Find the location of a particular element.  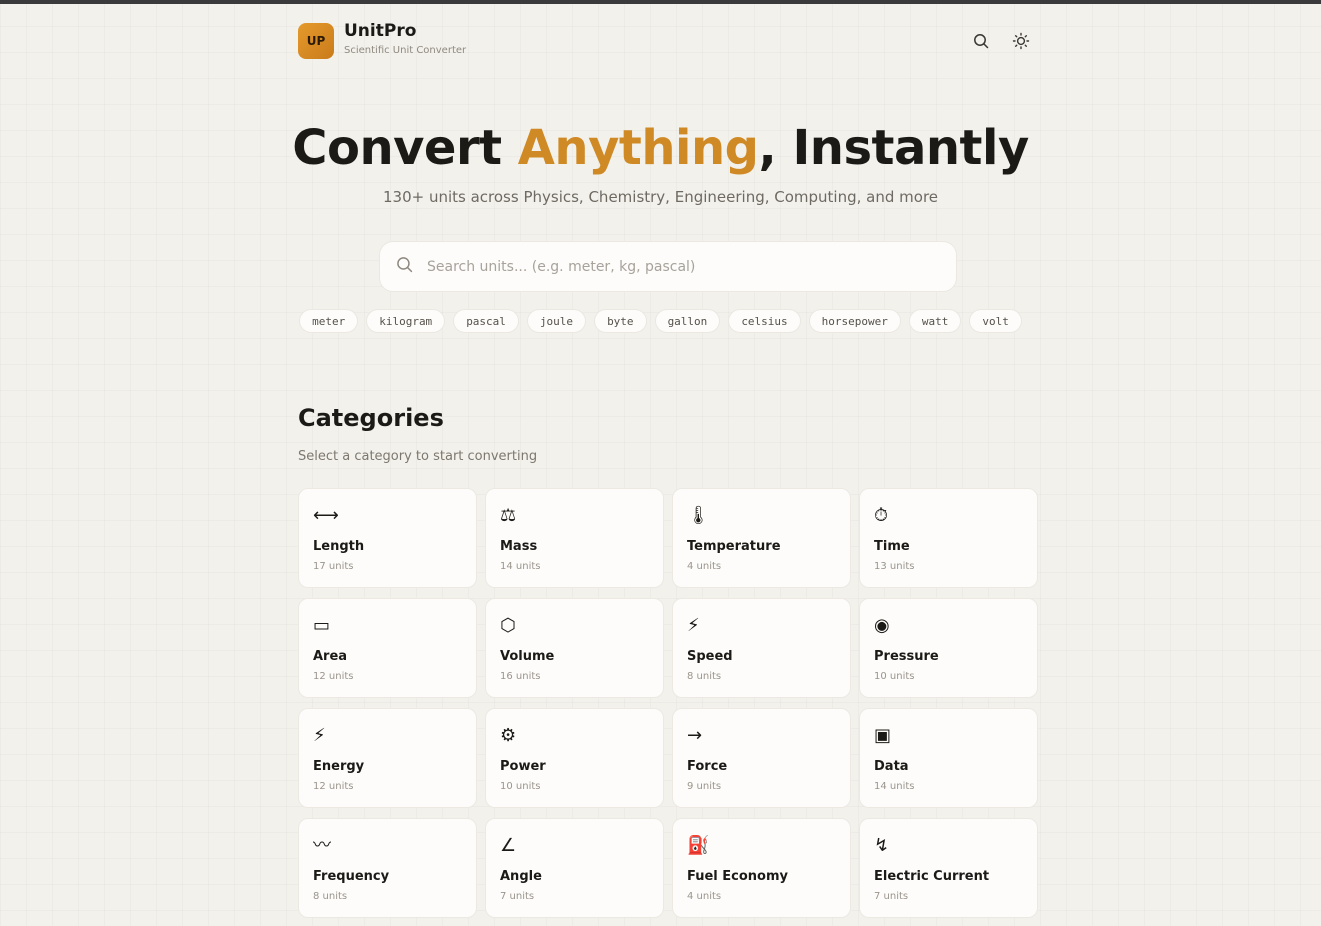

hero-title-suffix: , Instantly is located at coordinates (894, 148).